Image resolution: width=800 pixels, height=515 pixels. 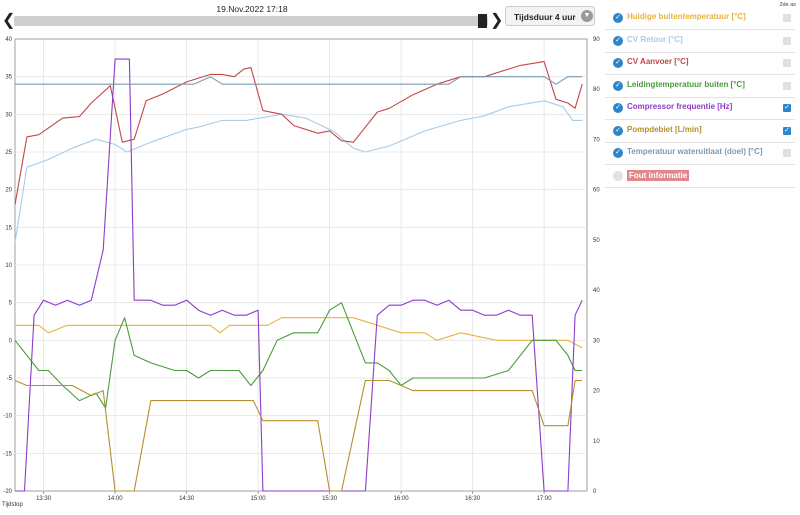 What do you see at coordinates (8, 153) in the screenshot?
I see `y-tick-label: 25` at bounding box center [8, 153].